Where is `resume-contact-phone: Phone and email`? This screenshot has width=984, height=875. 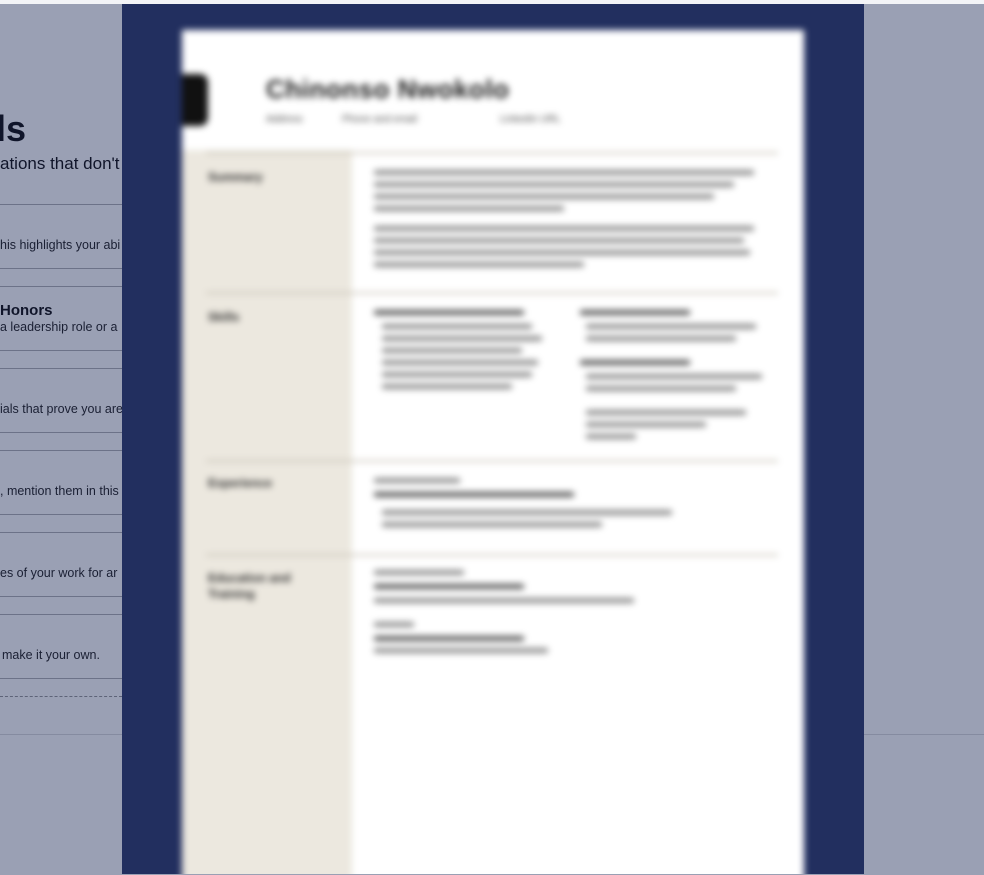
resume-contact-phone: Phone and email is located at coordinates (380, 119).